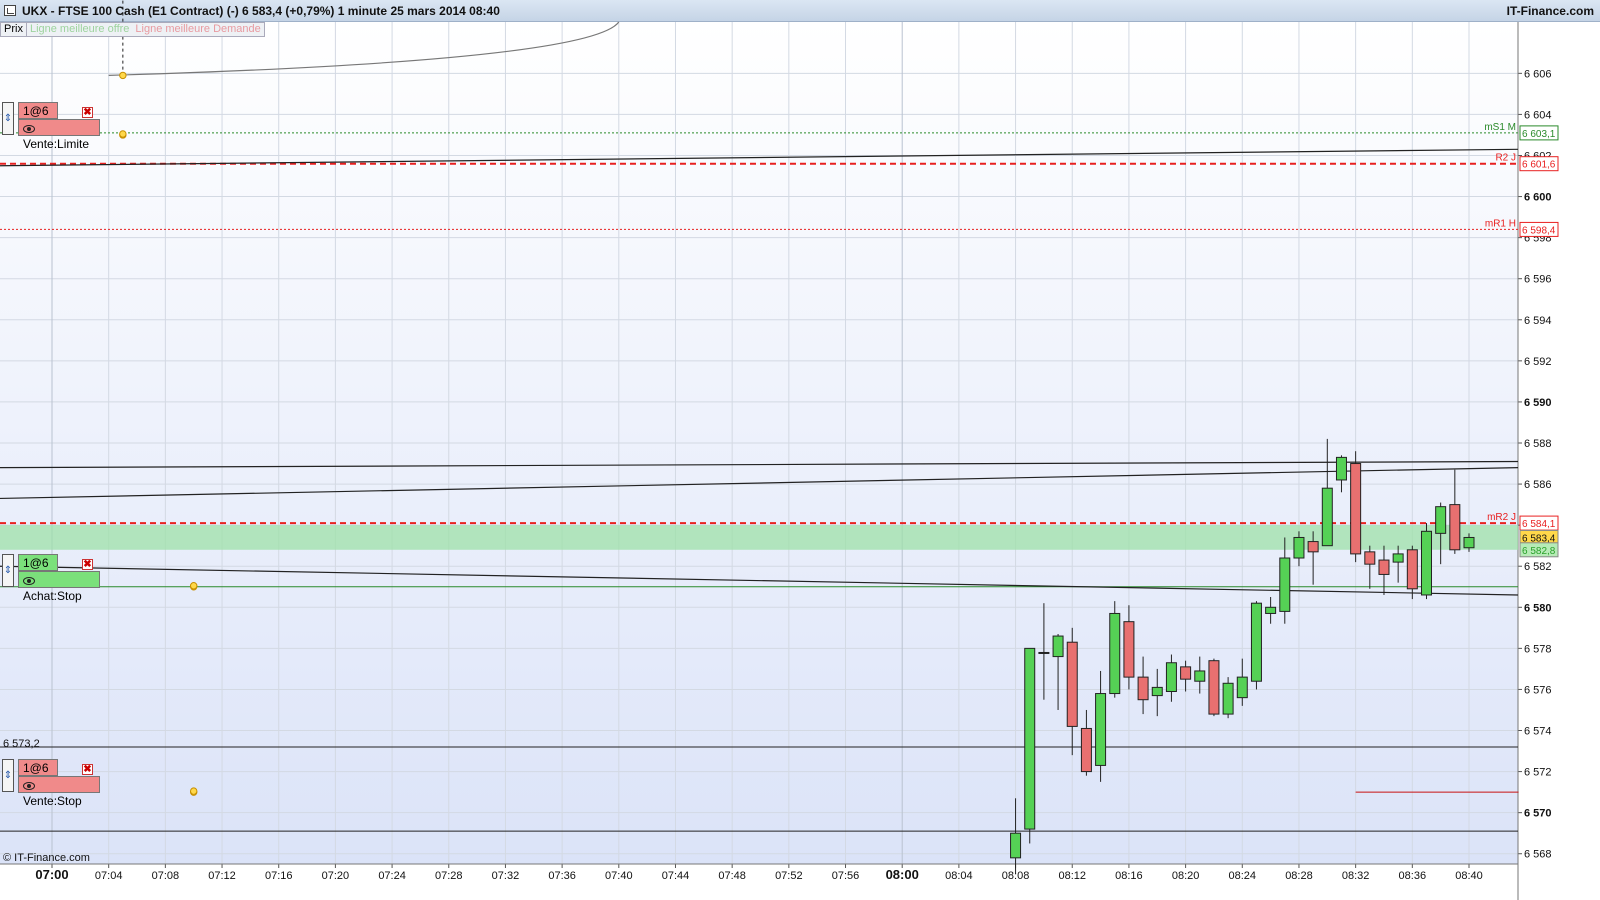  Describe the element at coordinates (1072, 876) in the screenshot. I see `x-tick-label: 08:12` at that location.